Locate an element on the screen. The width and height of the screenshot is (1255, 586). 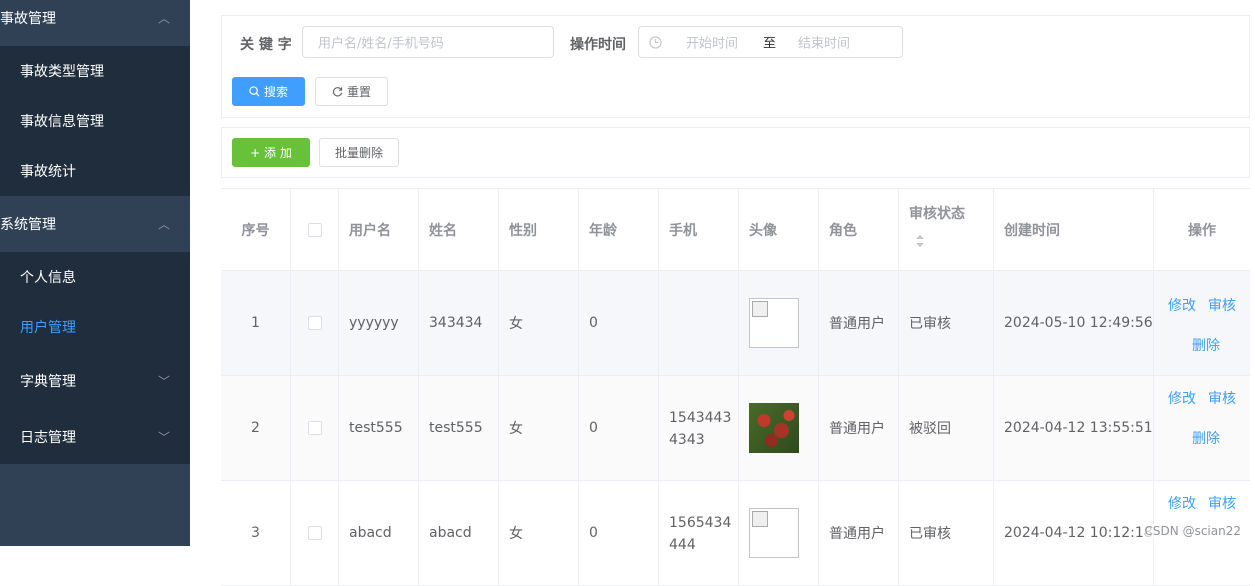
toolbar-panel: + 添 加 批量删除 is located at coordinates (735, 152).